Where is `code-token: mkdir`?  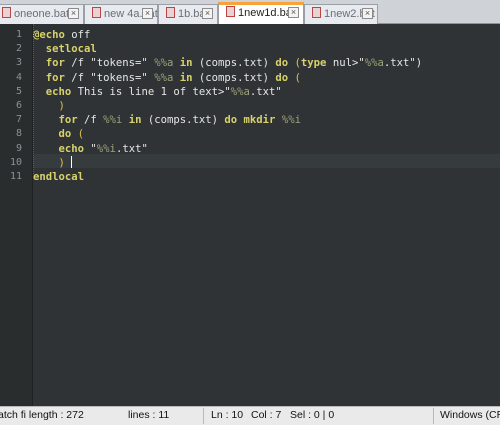 code-token: mkdir is located at coordinates (256, 120).